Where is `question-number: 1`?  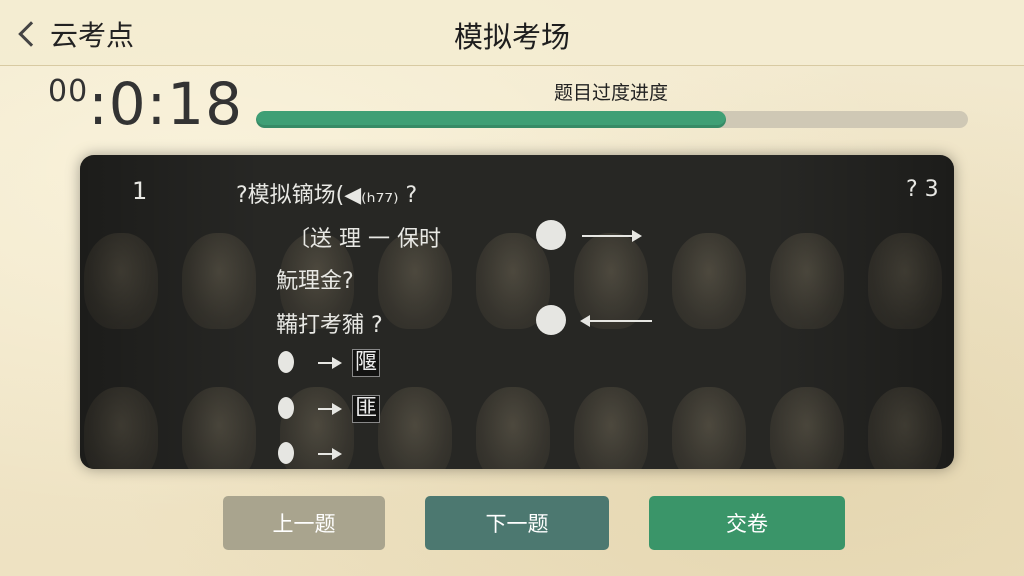
question-number: 1 is located at coordinates (140, 191).